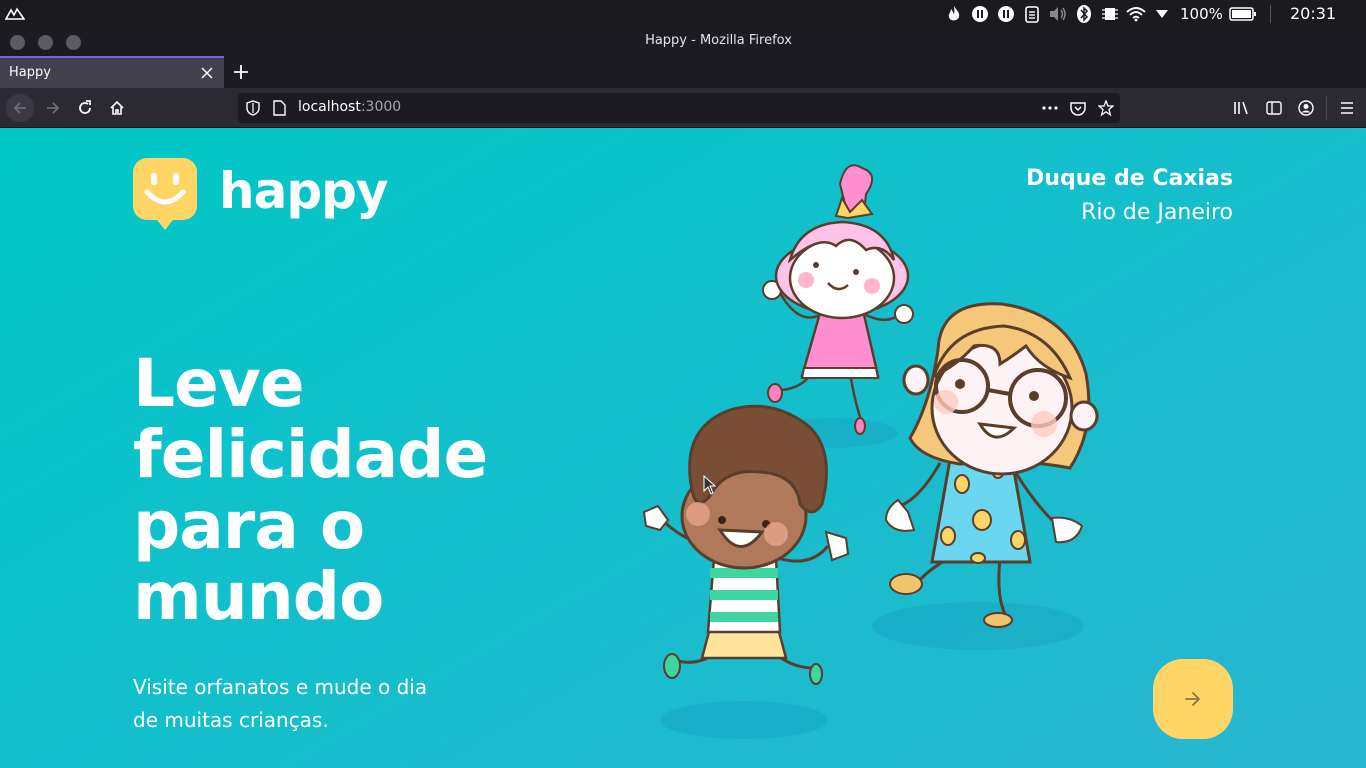  I want to click on mouse-cursor-icon, so click(710, 485).